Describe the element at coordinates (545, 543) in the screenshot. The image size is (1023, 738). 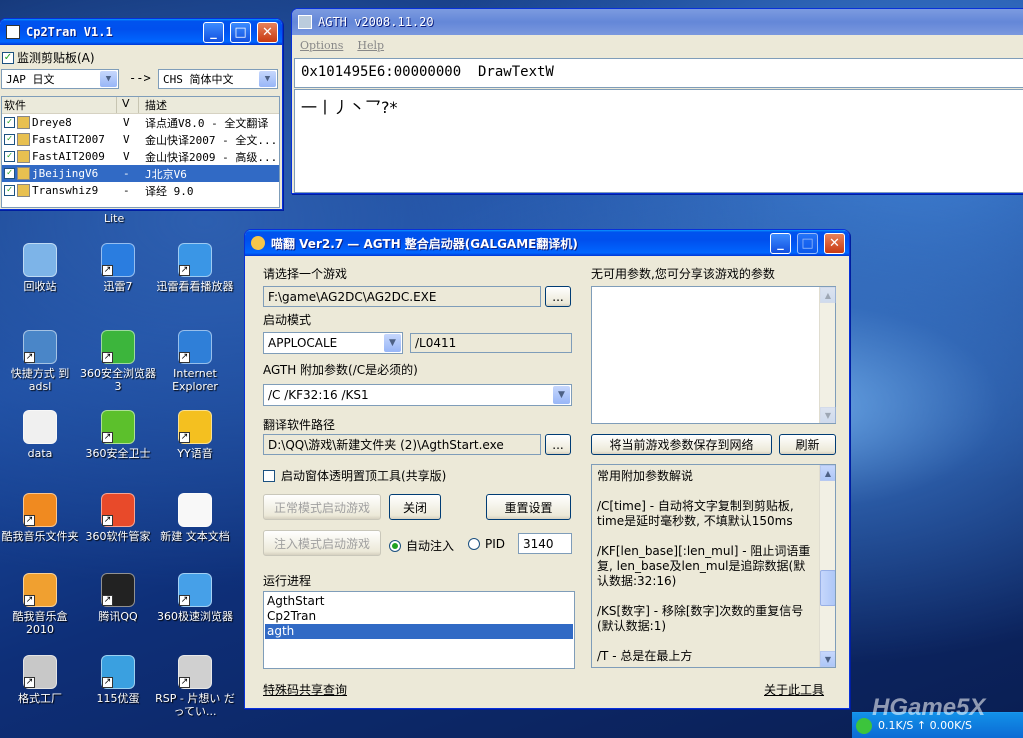
I see `pid-field: 3140` at that location.